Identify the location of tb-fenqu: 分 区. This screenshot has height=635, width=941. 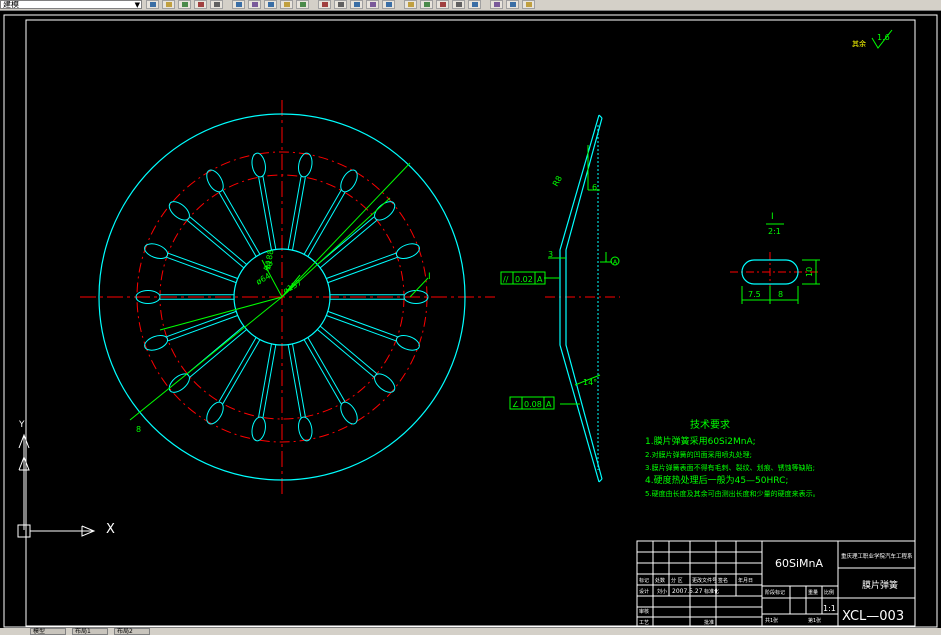
(677, 580).